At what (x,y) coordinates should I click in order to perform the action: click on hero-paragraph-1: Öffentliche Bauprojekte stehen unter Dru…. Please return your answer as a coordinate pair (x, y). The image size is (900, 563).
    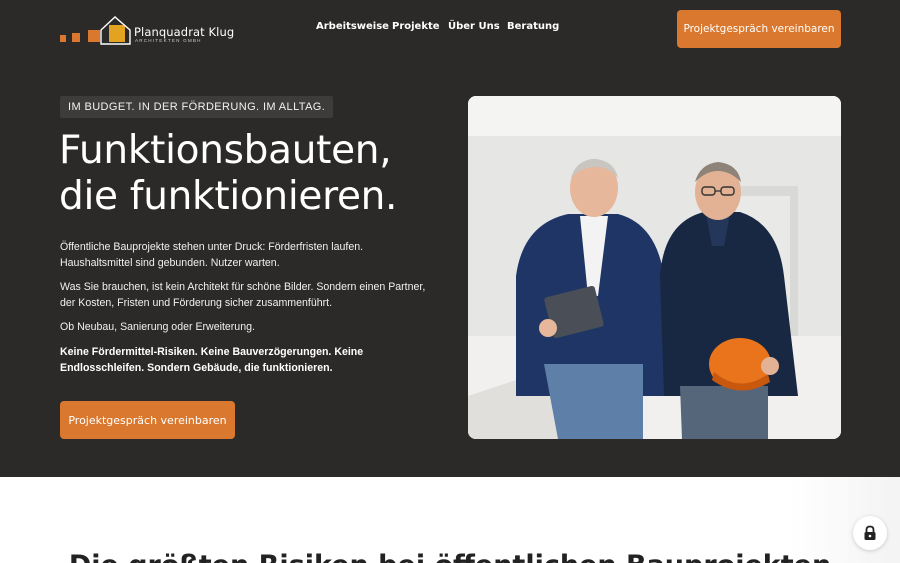
    Looking at the image, I should click on (212, 255).